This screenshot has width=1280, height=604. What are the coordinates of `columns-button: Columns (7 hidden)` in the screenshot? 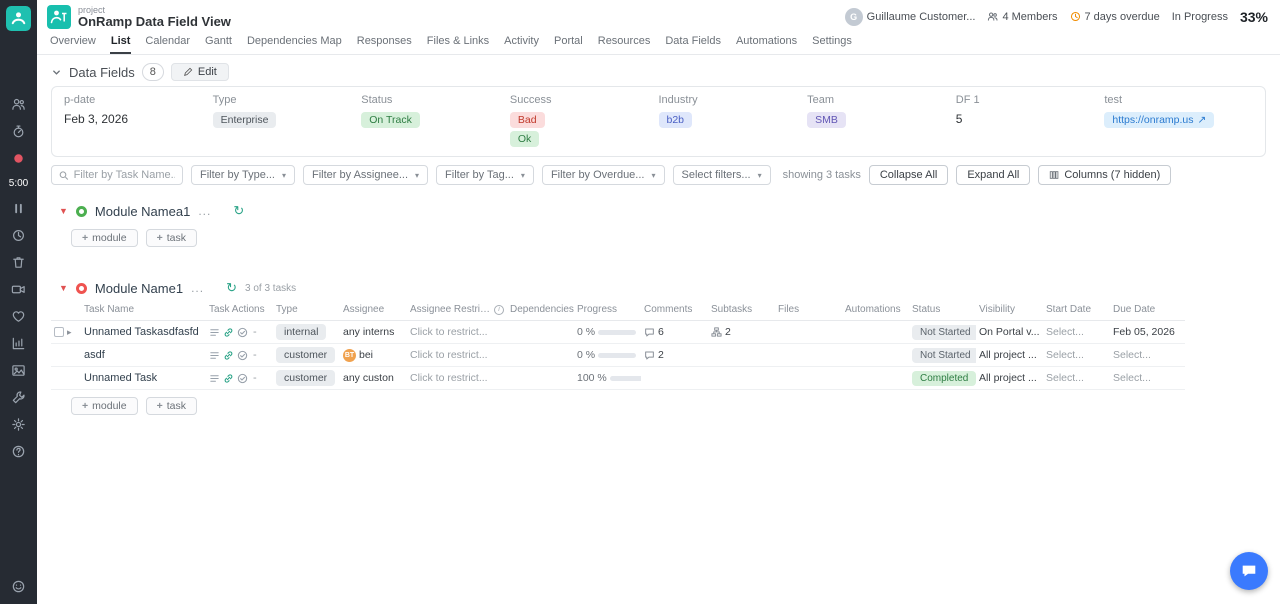 It's located at (1105, 175).